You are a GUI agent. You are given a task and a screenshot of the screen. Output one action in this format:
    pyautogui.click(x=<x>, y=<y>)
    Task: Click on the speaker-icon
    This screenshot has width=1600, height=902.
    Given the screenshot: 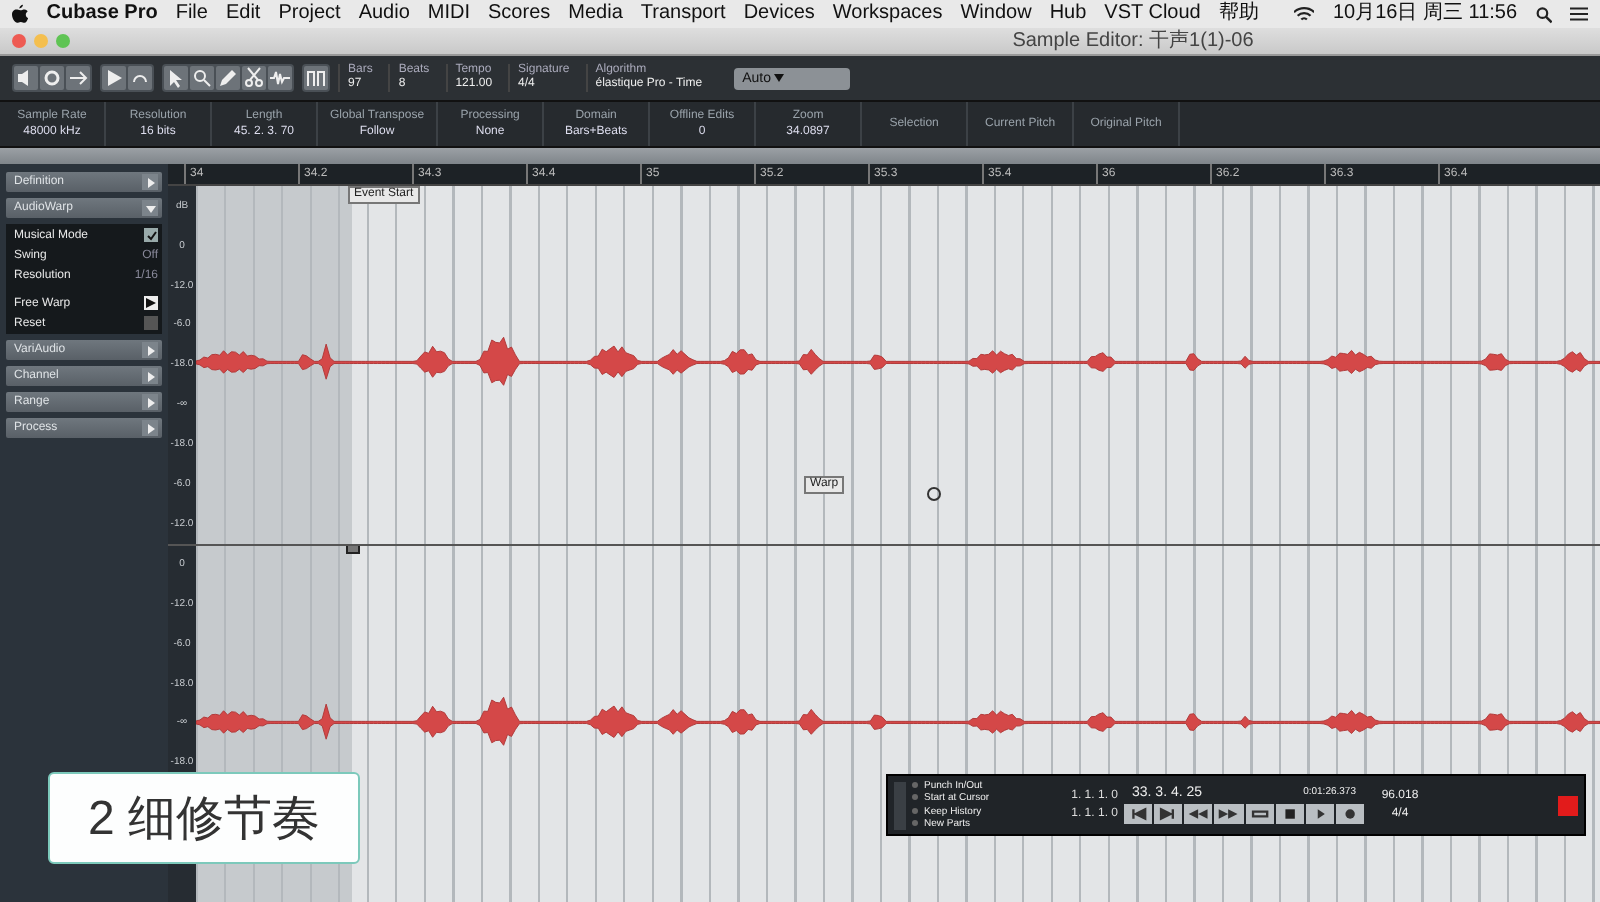 What is the action you would take?
    pyautogui.click(x=26, y=78)
    